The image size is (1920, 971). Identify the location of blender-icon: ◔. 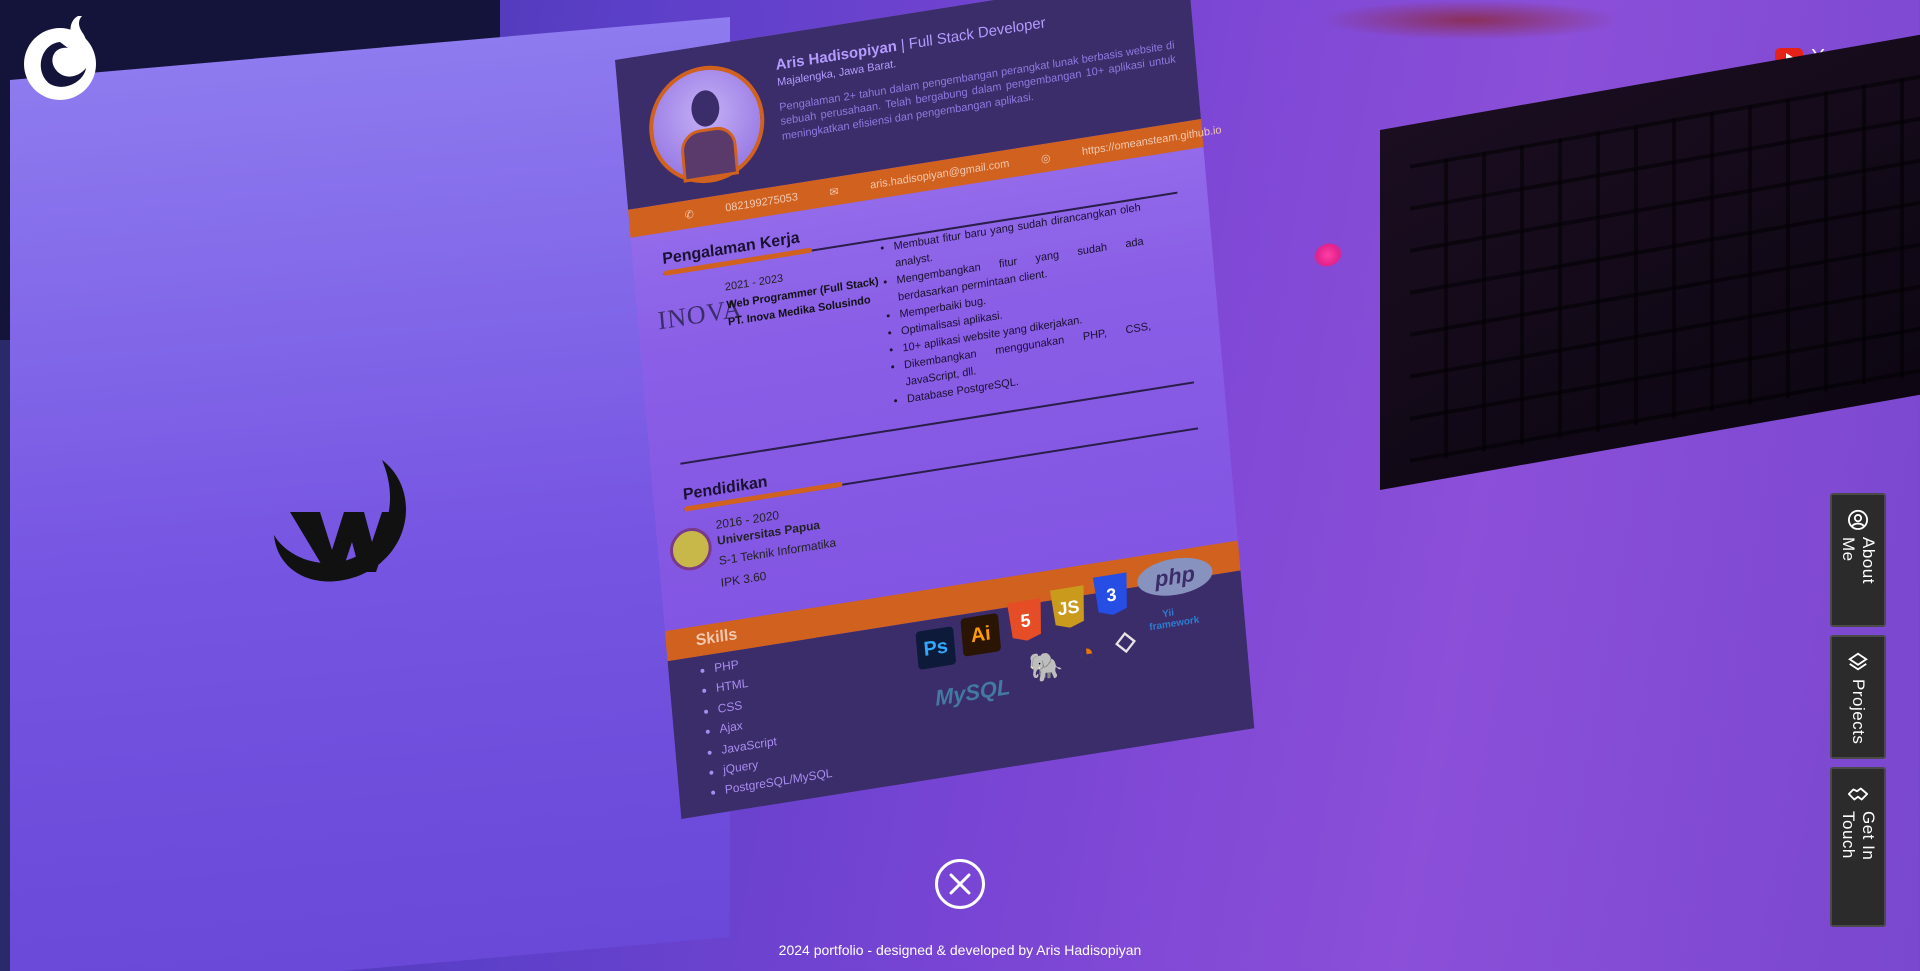
(1086, 652).